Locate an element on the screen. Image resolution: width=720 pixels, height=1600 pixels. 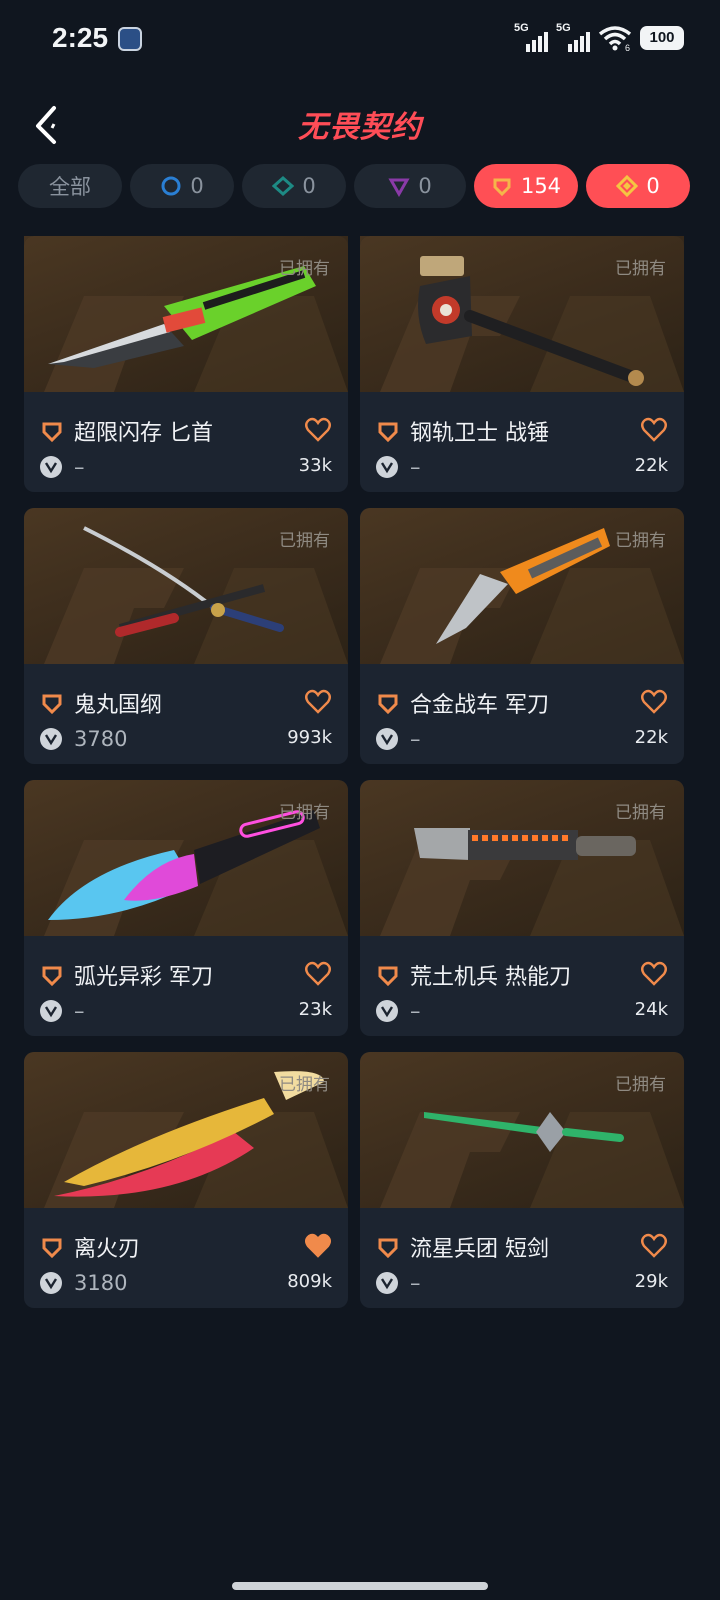
price-row: 3180 is located at coordinates (83, 1283).